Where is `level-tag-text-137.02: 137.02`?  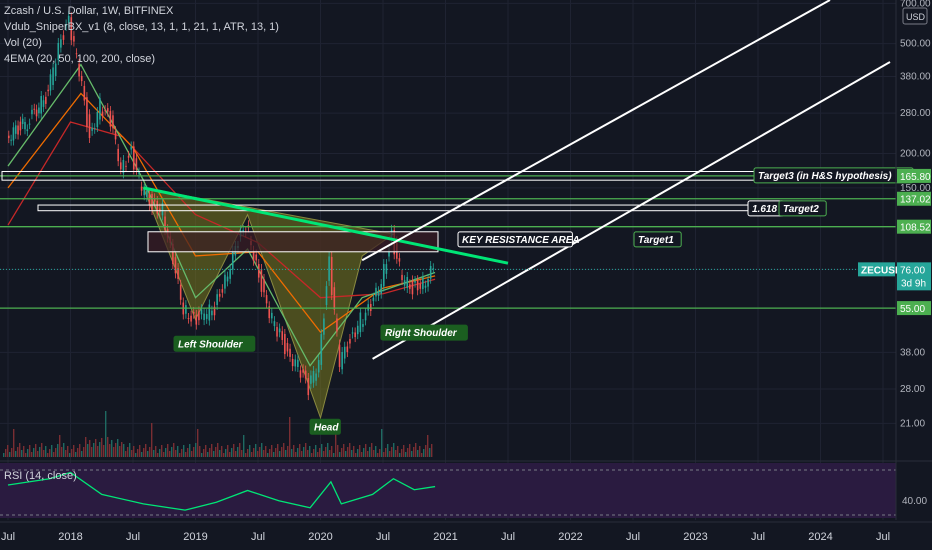
level-tag-text-137.02: 137.02 is located at coordinates (915, 200).